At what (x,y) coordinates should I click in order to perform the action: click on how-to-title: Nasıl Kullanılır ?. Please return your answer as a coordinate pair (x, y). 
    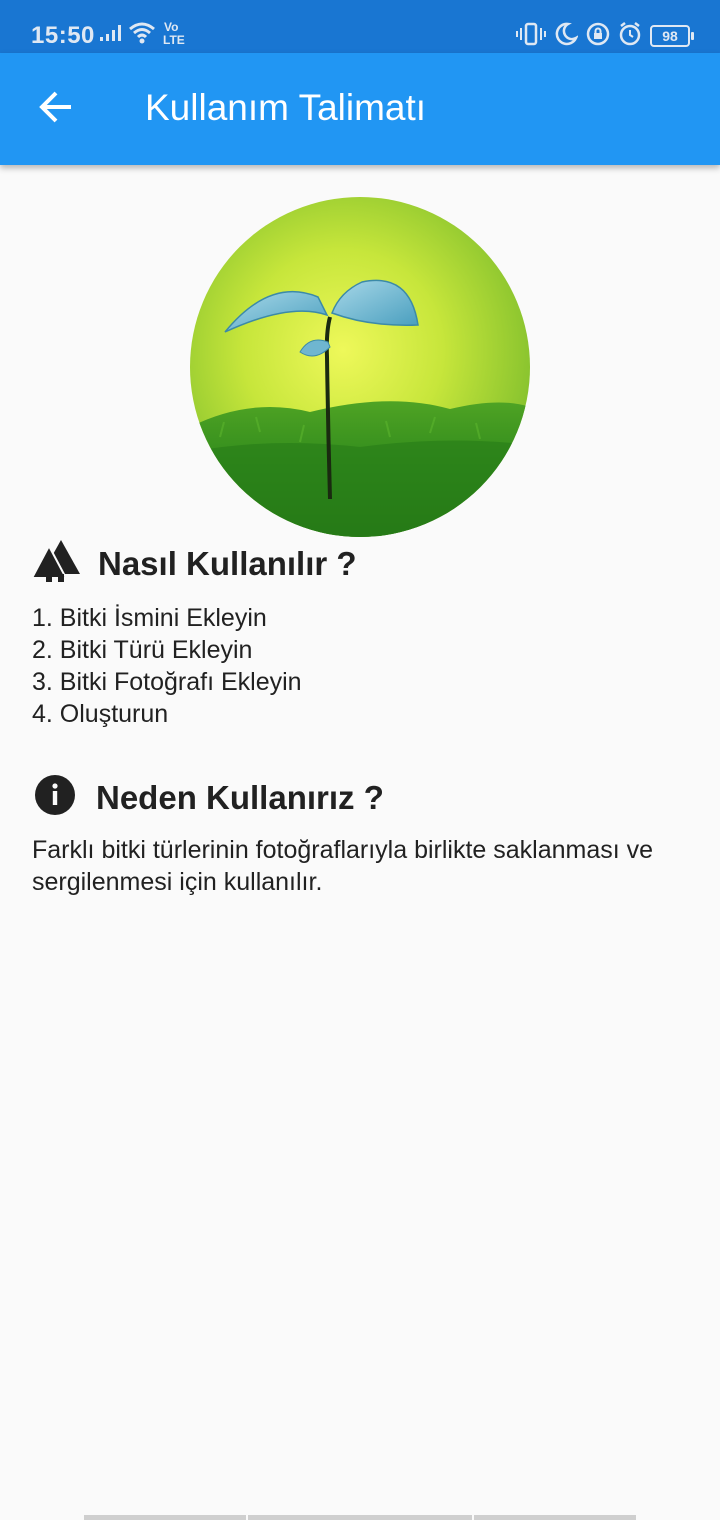
    Looking at the image, I should click on (227, 563).